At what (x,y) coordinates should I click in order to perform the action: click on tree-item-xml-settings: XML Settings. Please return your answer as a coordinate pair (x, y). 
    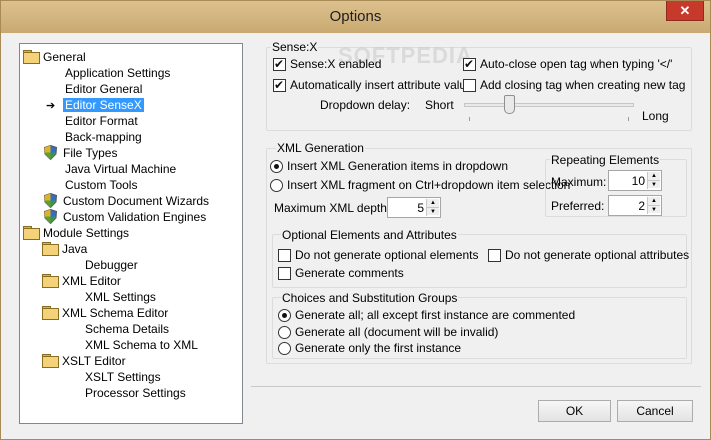
    Looking at the image, I should click on (120, 297).